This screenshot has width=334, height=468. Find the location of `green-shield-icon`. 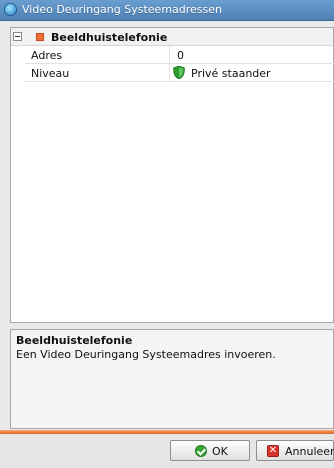

green-shield-icon is located at coordinates (179, 72).